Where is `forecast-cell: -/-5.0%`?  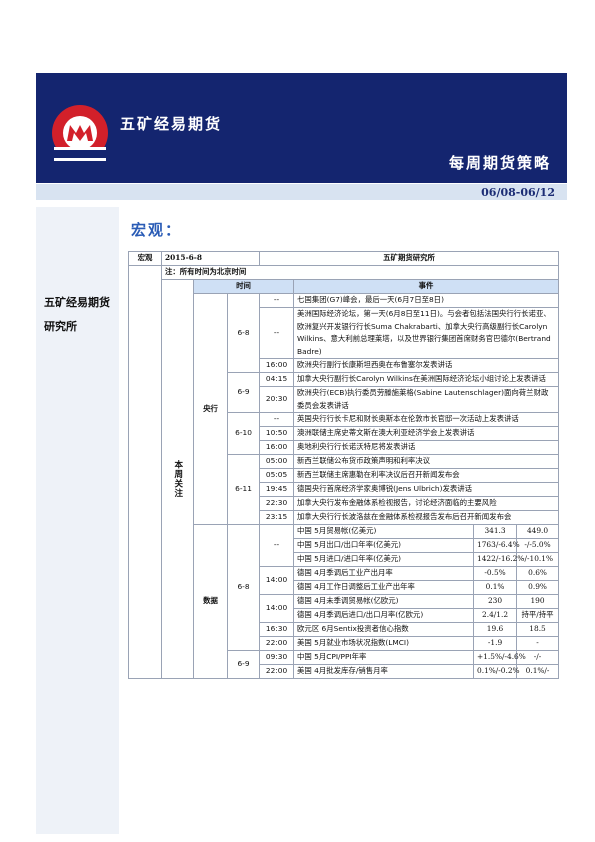 forecast-cell: -/-5.0% is located at coordinates (538, 545).